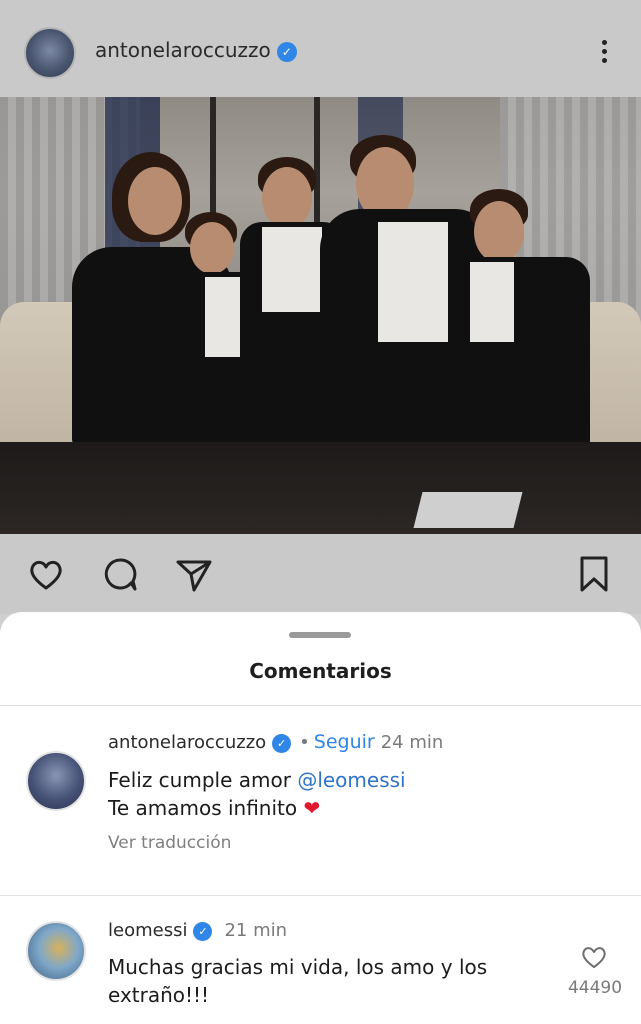 This screenshot has width=641, height=1024. I want to click on comment-text-line: Feliz cumple amor, so click(203, 780).